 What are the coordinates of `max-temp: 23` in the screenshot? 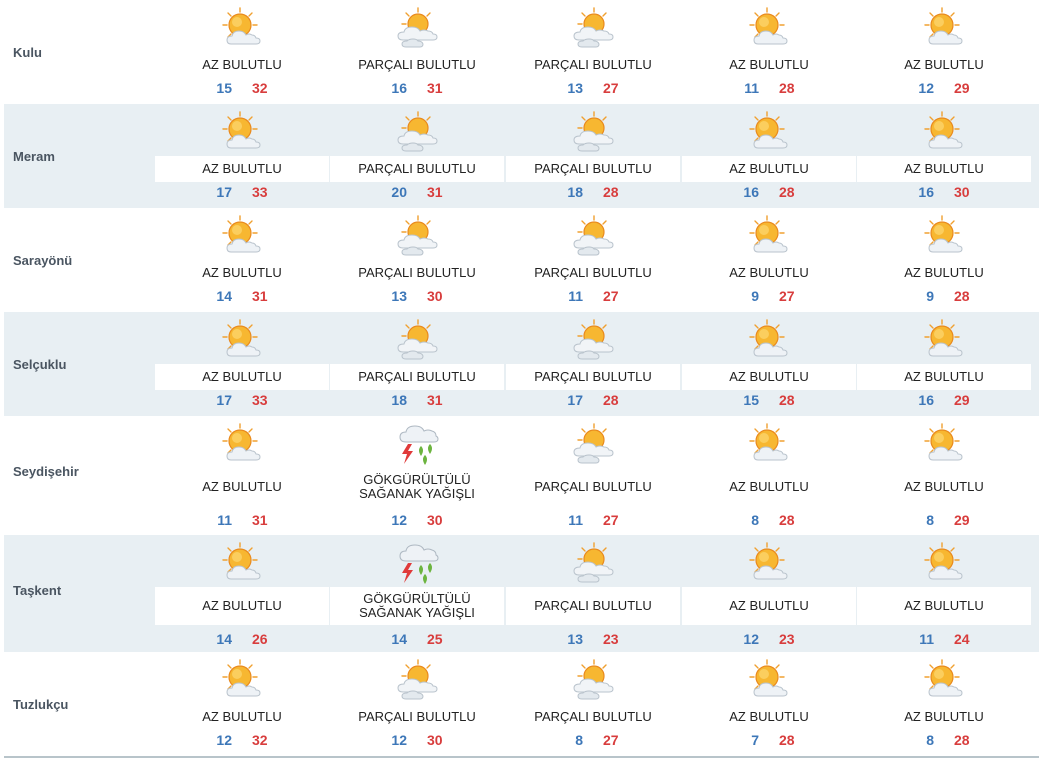 It's located at (787, 639).